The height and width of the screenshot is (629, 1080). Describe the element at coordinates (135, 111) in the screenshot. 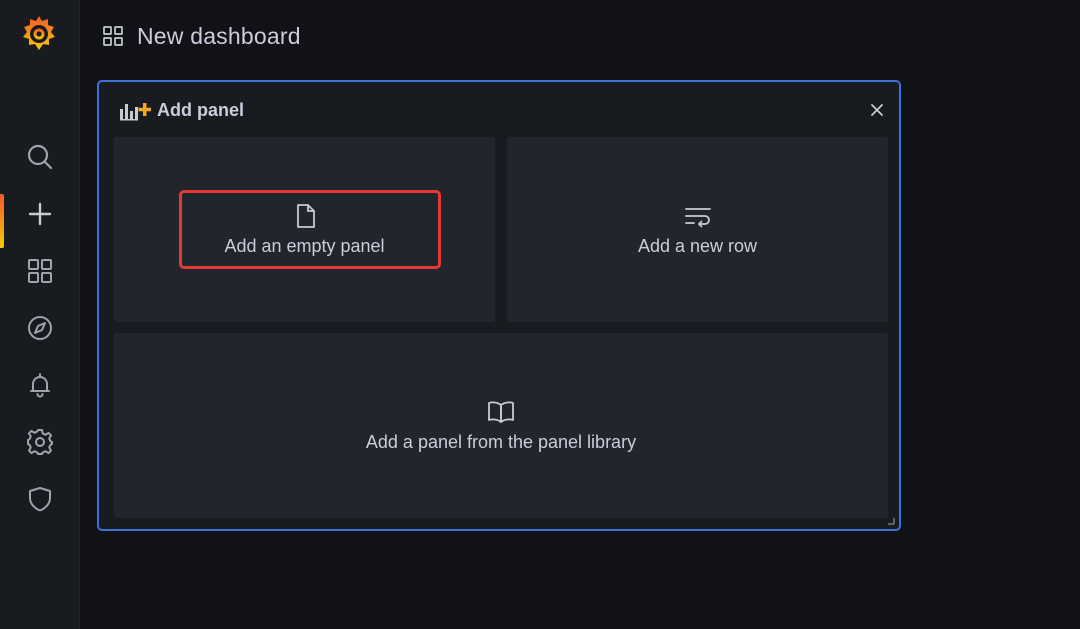

I see `add-panel-icon` at that location.